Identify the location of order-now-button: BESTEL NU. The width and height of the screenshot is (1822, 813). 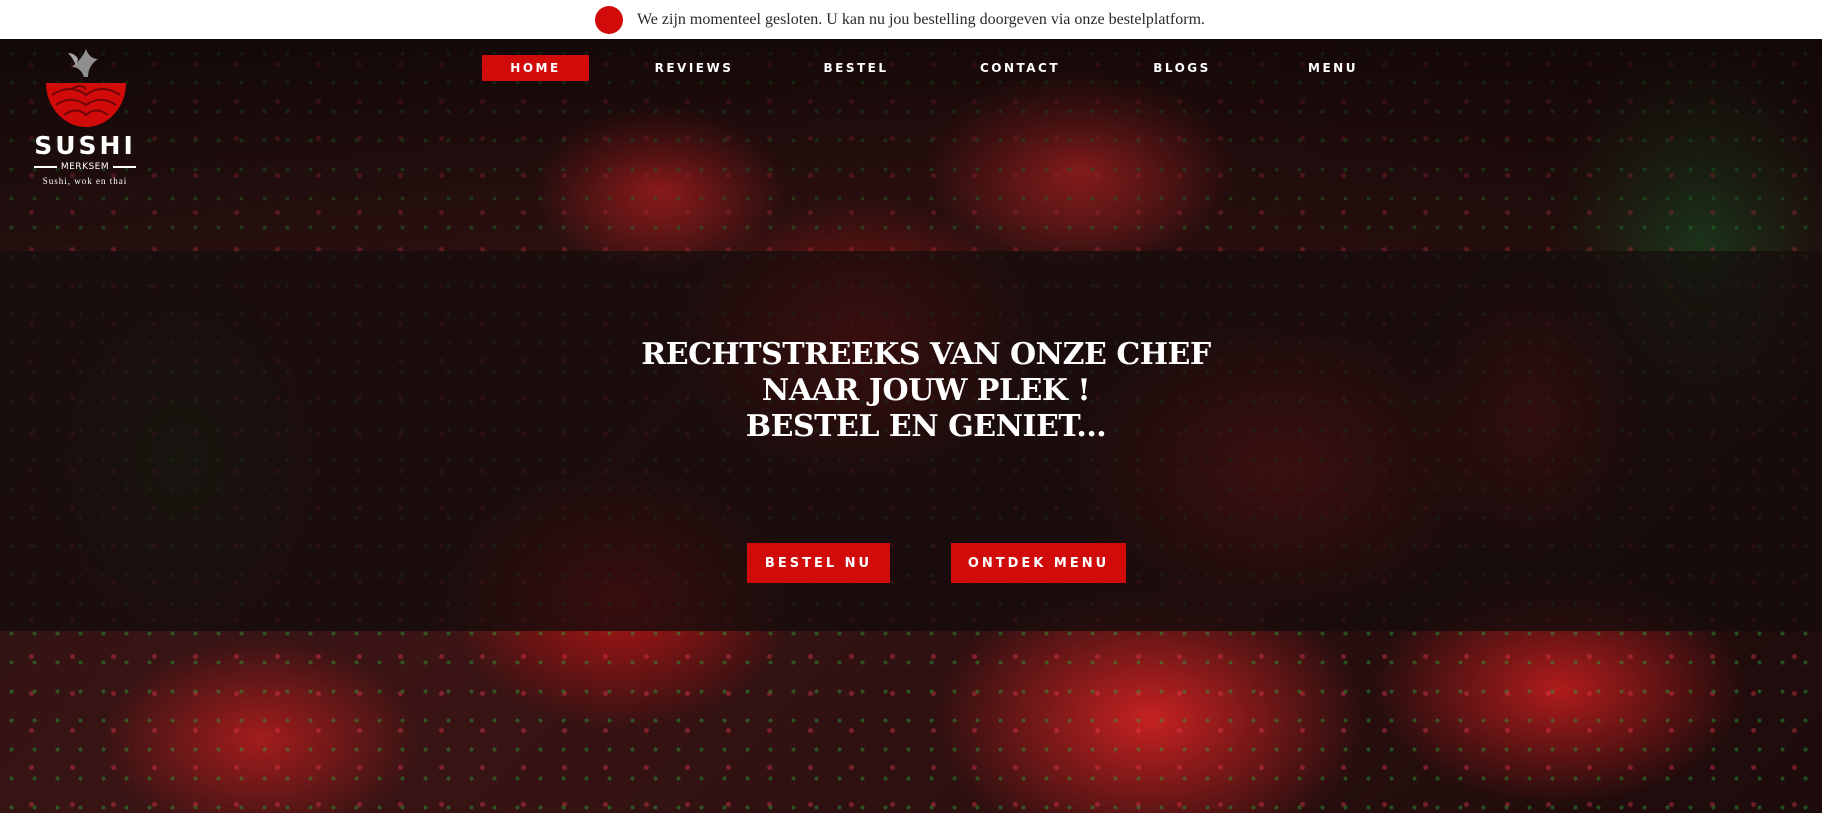
(818, 563).